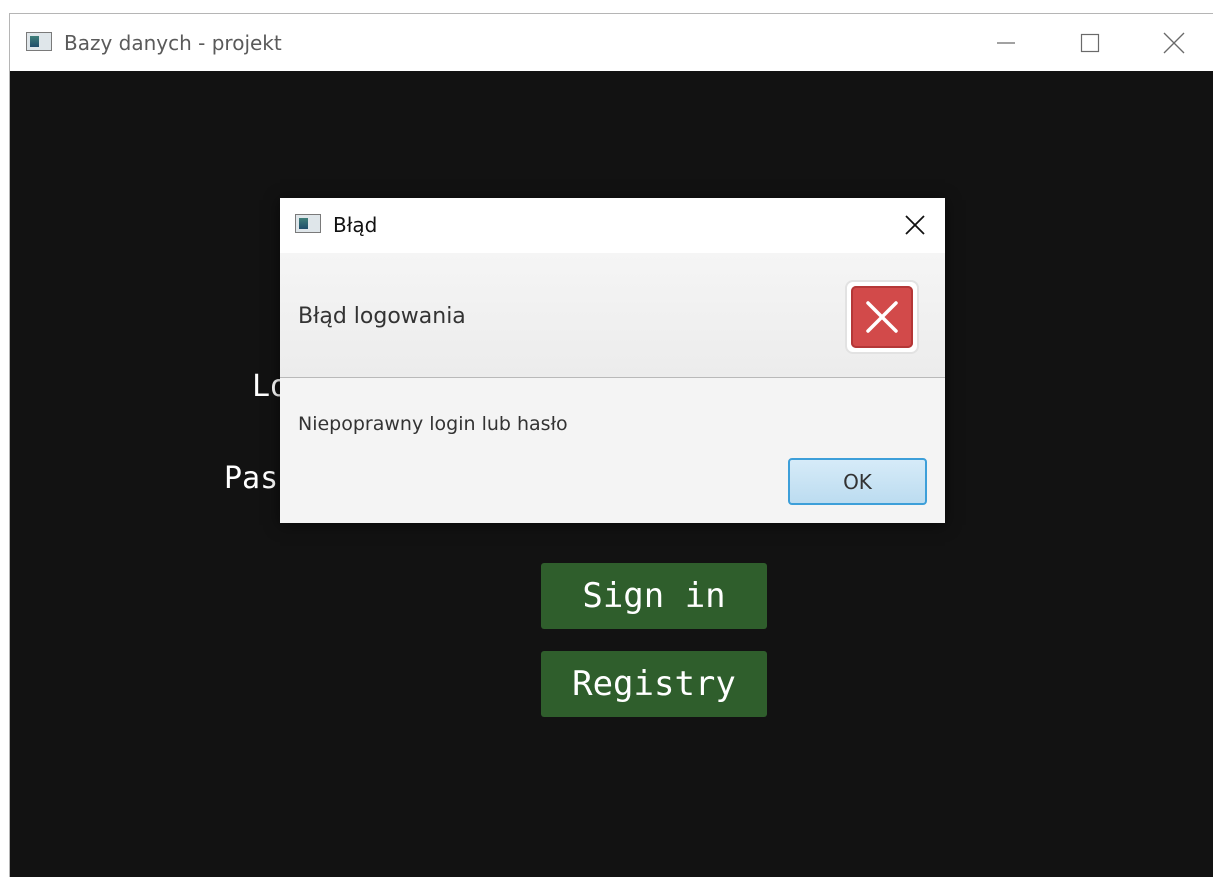 This screenshot has height=877, width=1213. What do you see at coordinates (882, 317) in the screenshot?
I see `error-icon` at bounding box center [882, 317].